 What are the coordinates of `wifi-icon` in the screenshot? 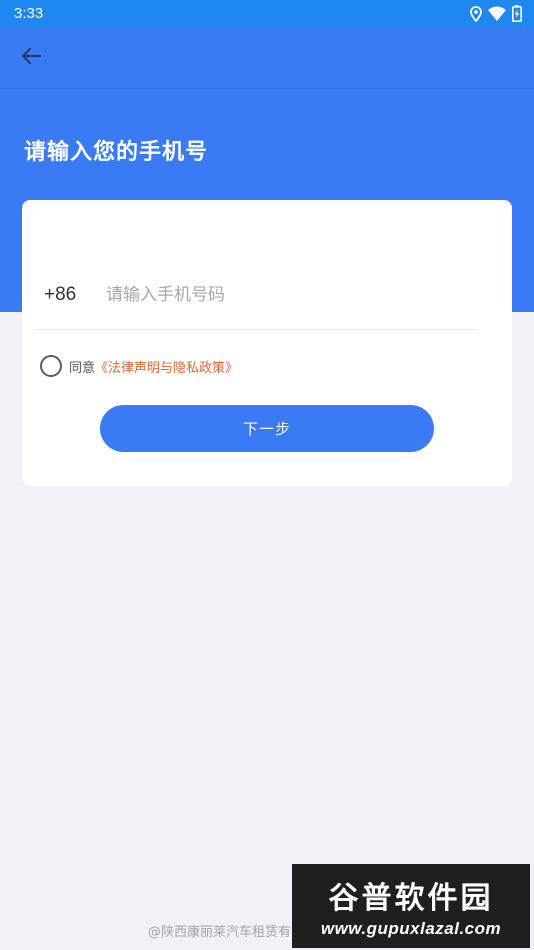 It's located at (497, 13).